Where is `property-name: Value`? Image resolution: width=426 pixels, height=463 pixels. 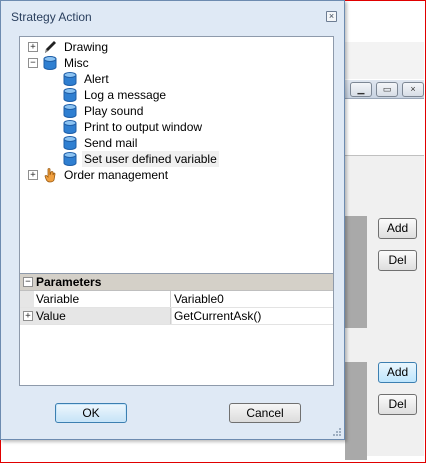
property-name: Value is located at coordinates (51, 316).